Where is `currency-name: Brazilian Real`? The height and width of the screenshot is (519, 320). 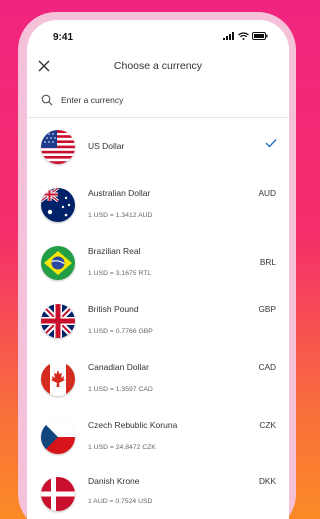 currency-name: Brazilian Real is located at coordinates (114, 251).